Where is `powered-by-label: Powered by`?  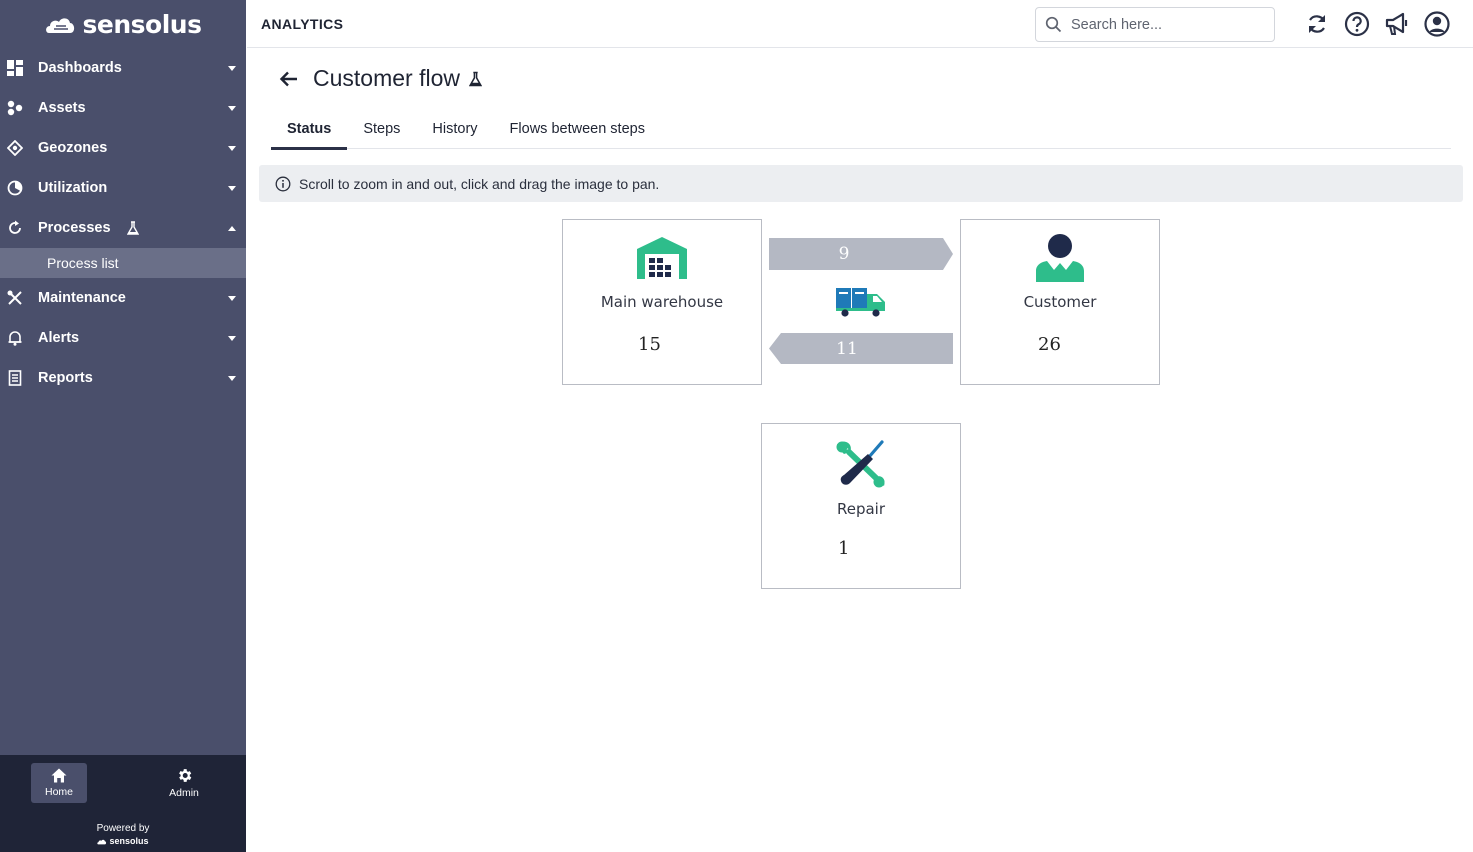 powered-by-label: Powered by is located at coordinates (123, 828).